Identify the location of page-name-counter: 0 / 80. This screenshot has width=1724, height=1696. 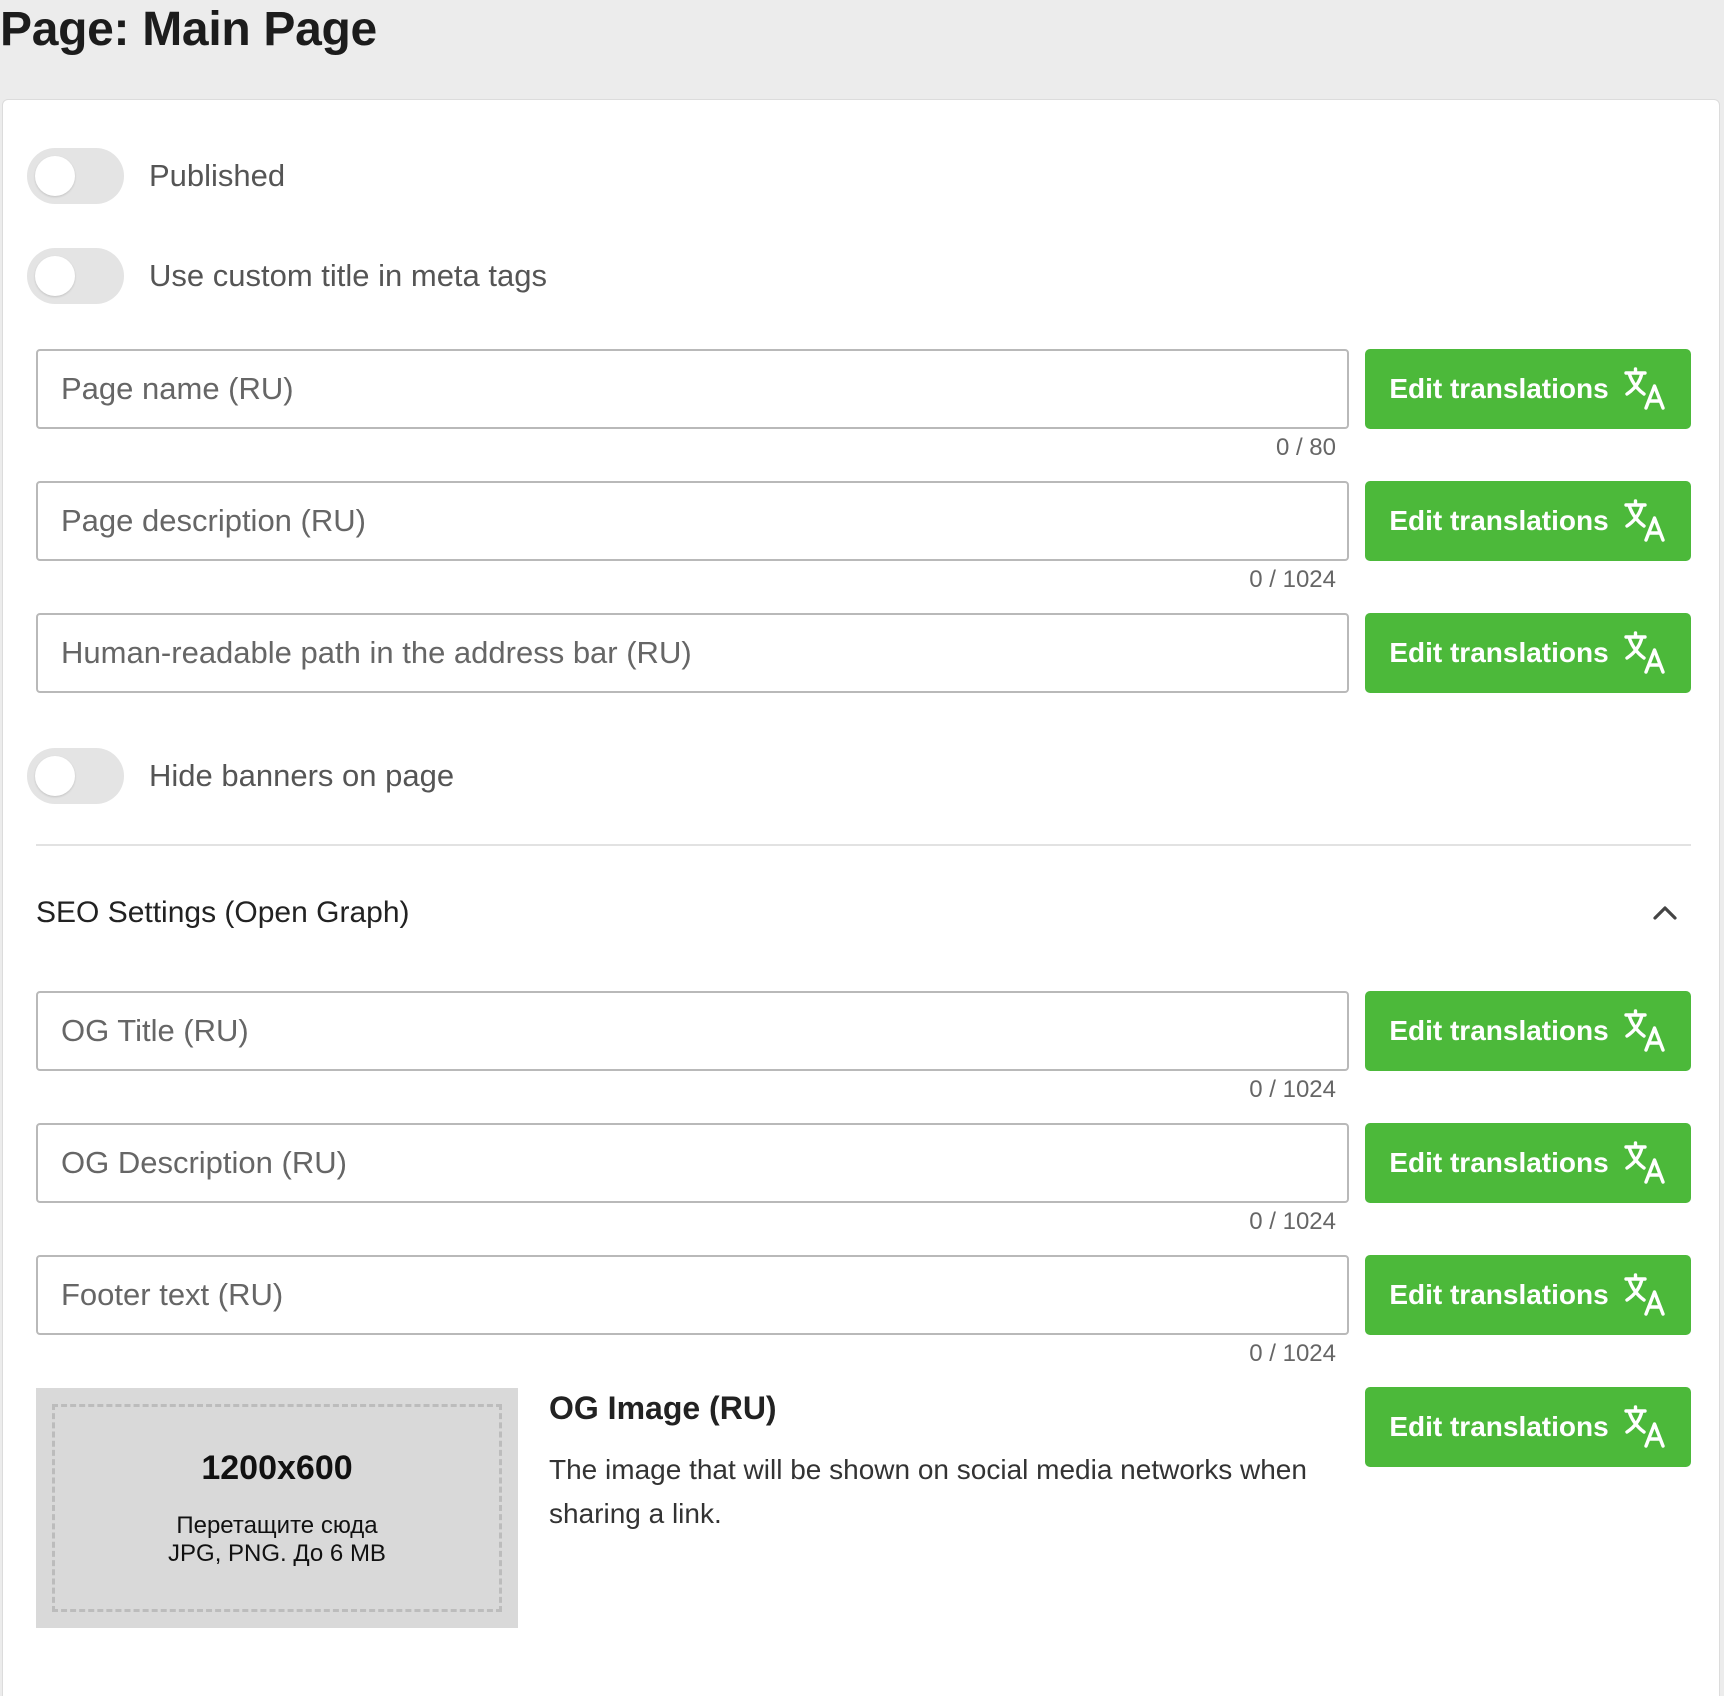
(1305, 447).